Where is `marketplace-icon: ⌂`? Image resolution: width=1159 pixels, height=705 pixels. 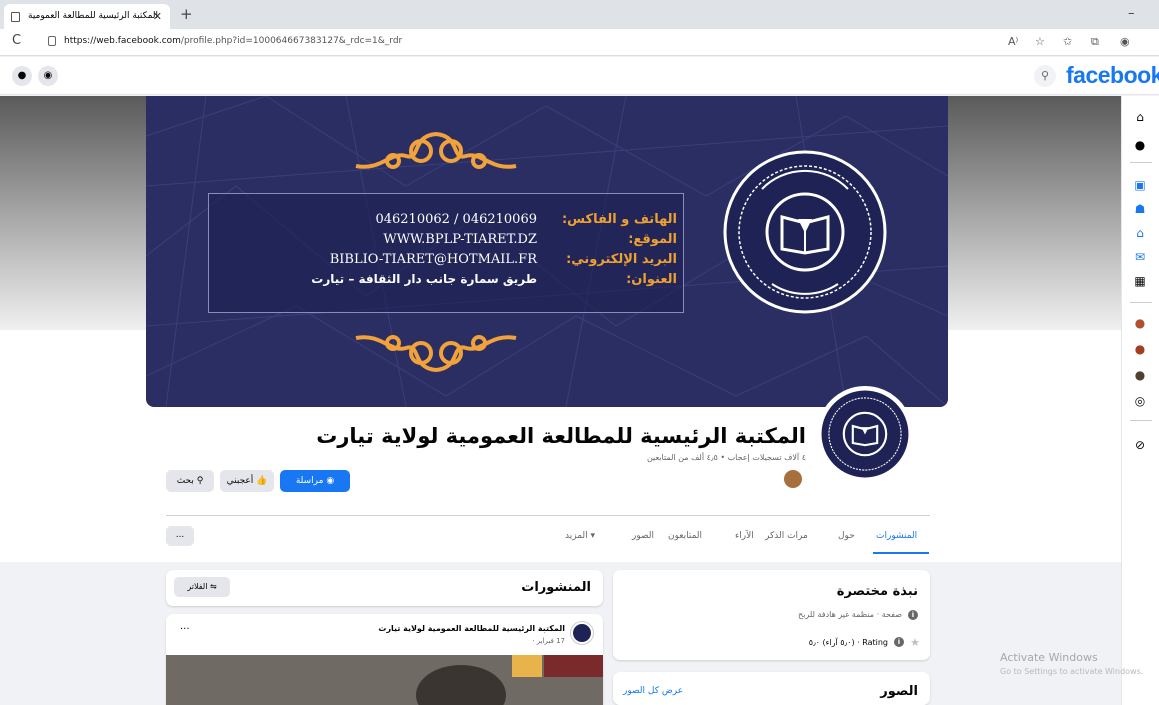 marketplace-icon: ⌂ is located at coordinates (1140, 233).